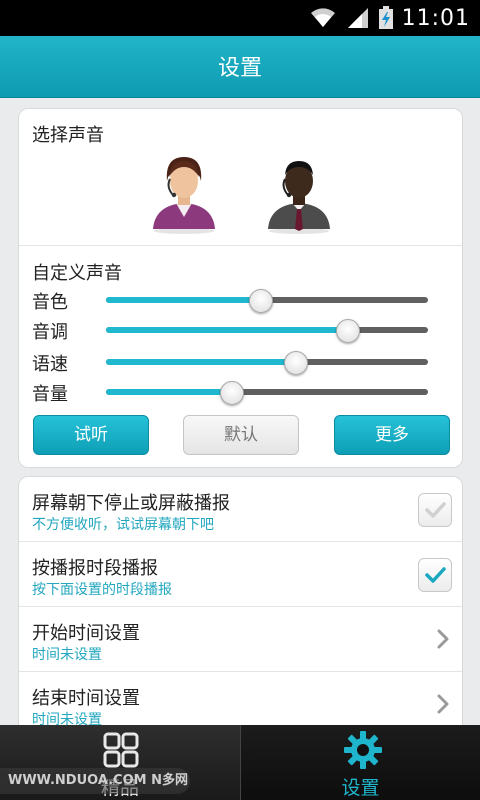 This screenshot has height=800, width=480. Describe the element at coordinates (385, 17) in the screenshot. I see `battery-charging-icon` at that location.